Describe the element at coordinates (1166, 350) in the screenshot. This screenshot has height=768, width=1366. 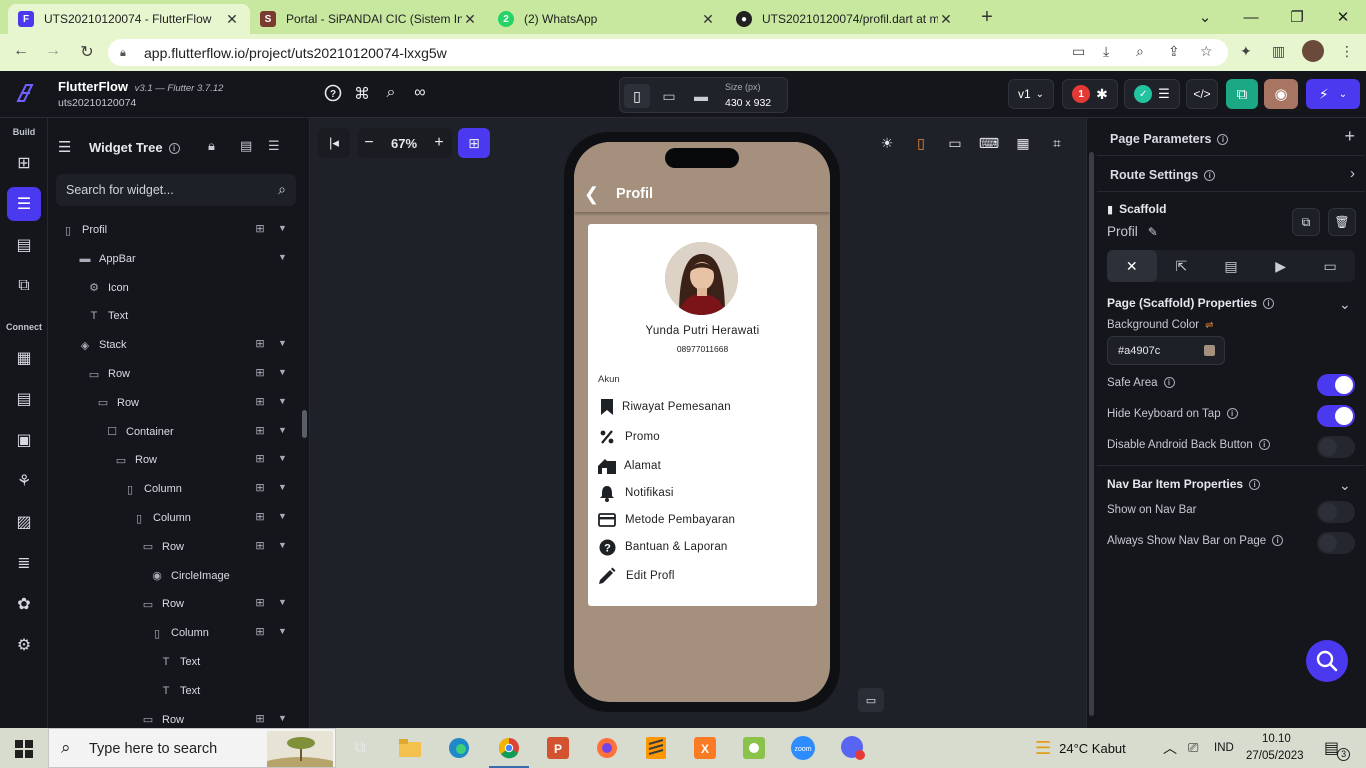
I see `background-color-field: #a4907c` at that location.